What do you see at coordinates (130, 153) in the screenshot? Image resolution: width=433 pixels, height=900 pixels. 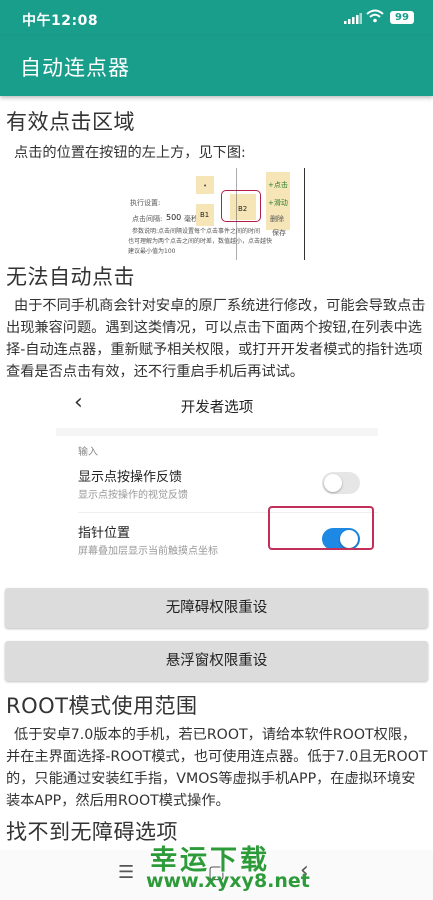 I see `effective-area-text: 点击的位置在按钮的左上方，见下图:` at bounding box center [130, 153].